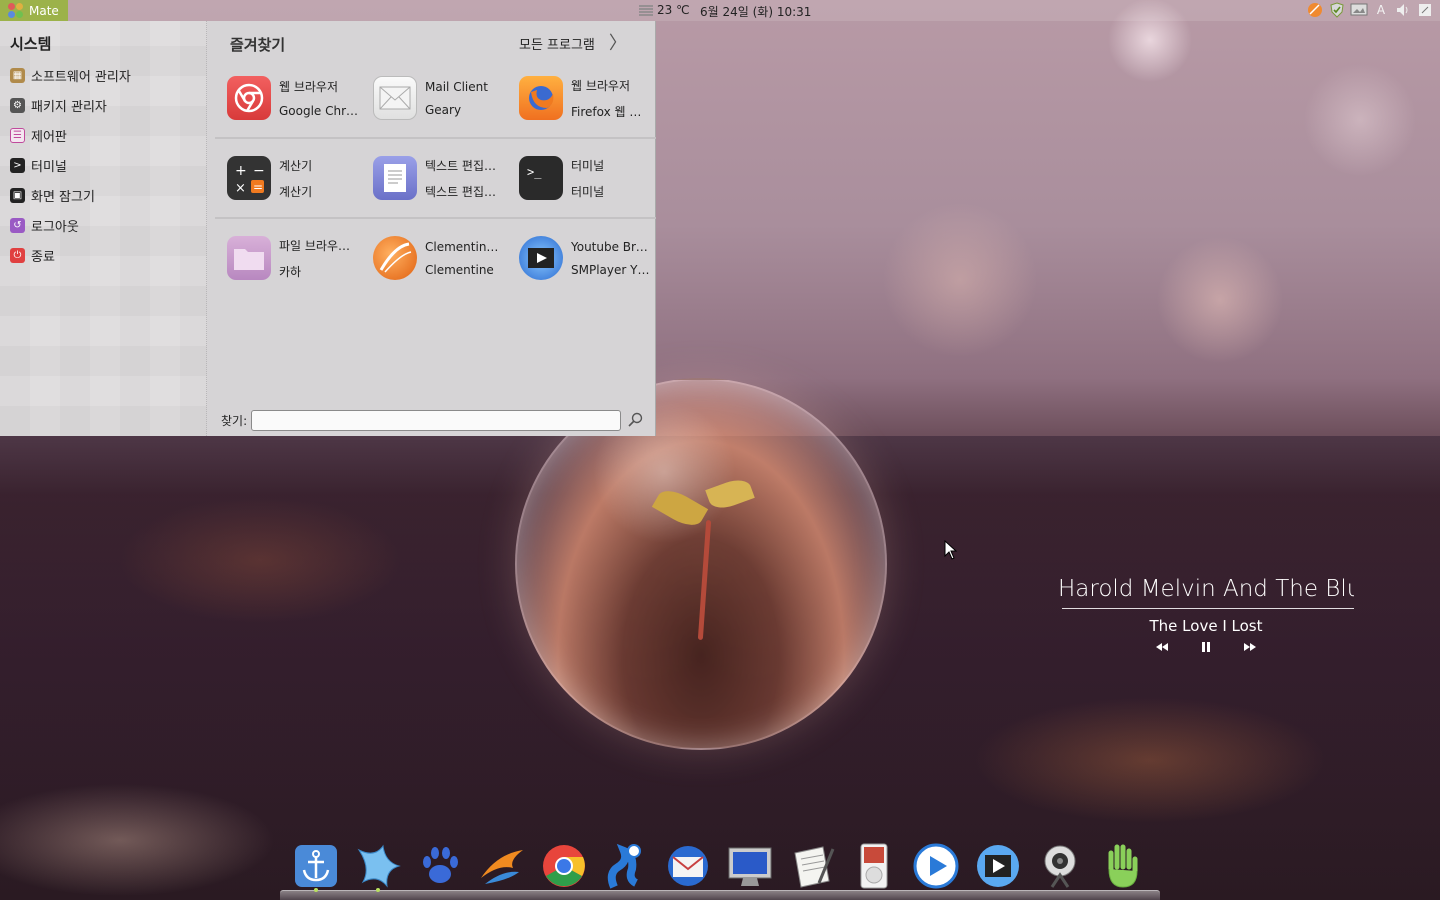  I want to click on app-name: 계산기, so click(296, 165).